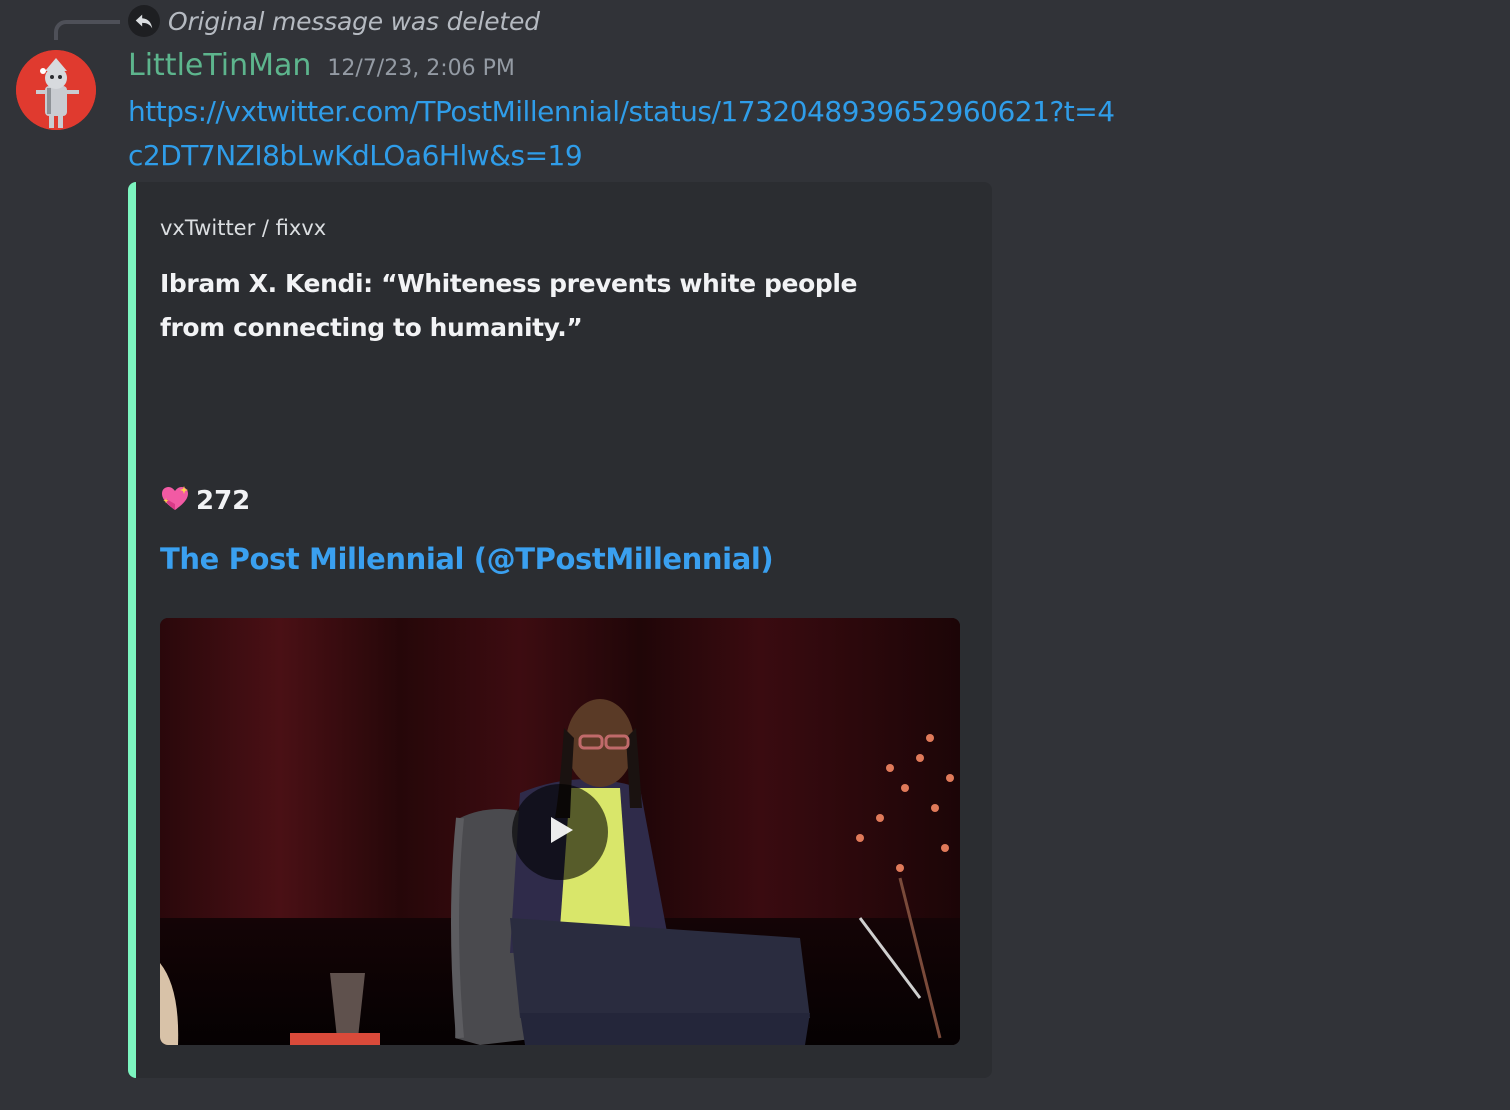  I want to click on reply-spine, so click(87, 30).